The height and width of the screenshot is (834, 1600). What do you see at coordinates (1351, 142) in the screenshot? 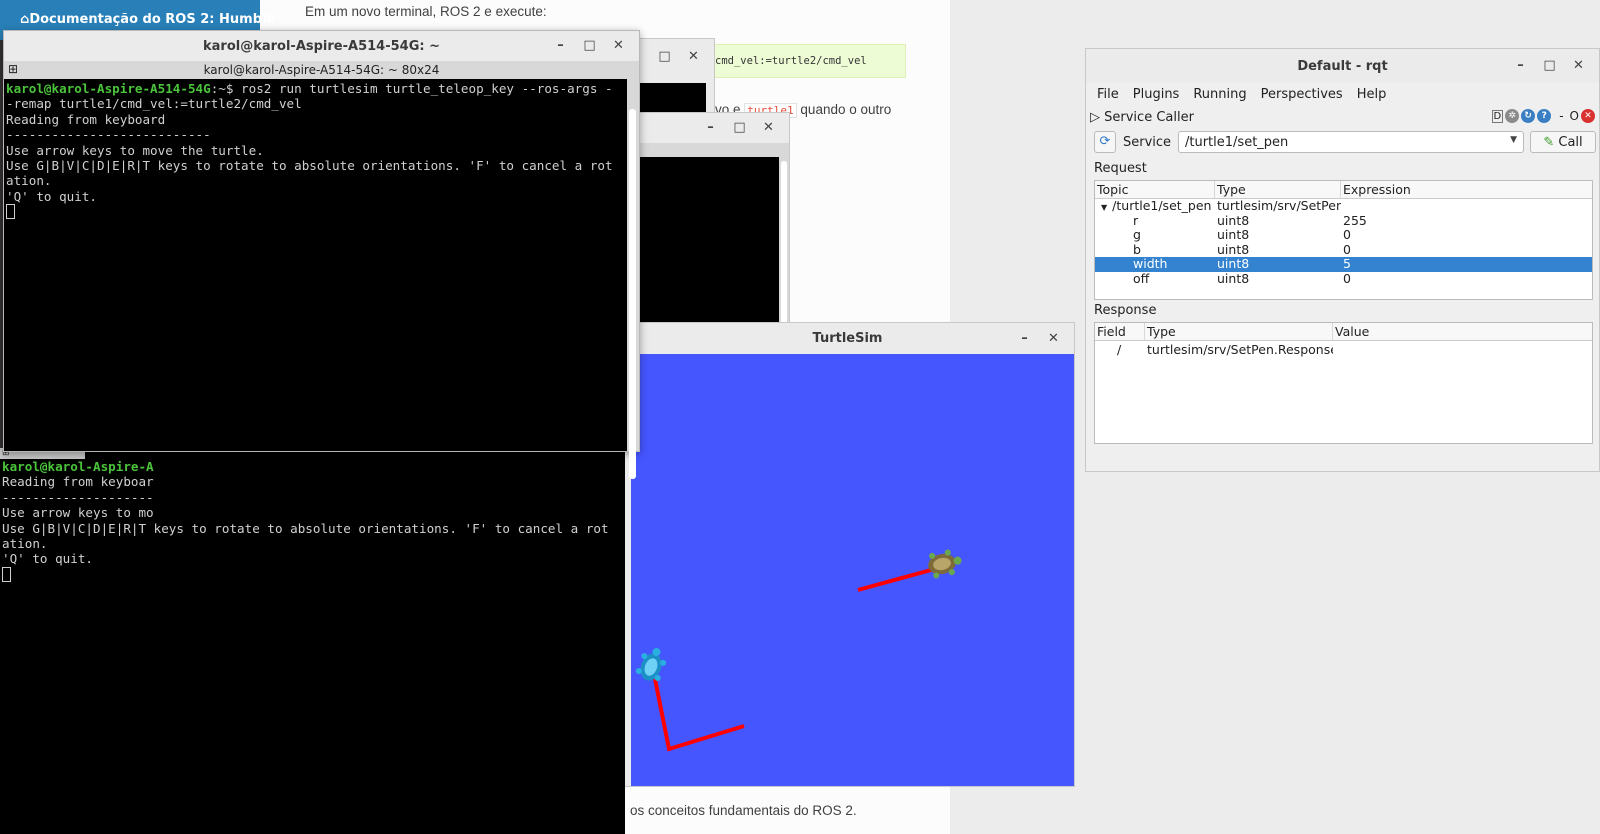
I see `service-select: /turtle1/set_pen ▼` at bounding box center [1351, 142].